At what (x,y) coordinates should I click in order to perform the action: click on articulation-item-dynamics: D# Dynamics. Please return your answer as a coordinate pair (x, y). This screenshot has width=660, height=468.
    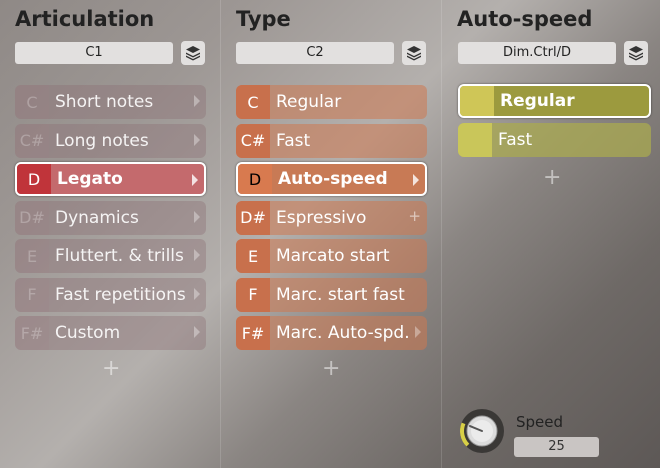
    Looking at the image, I should click on (110, 217).